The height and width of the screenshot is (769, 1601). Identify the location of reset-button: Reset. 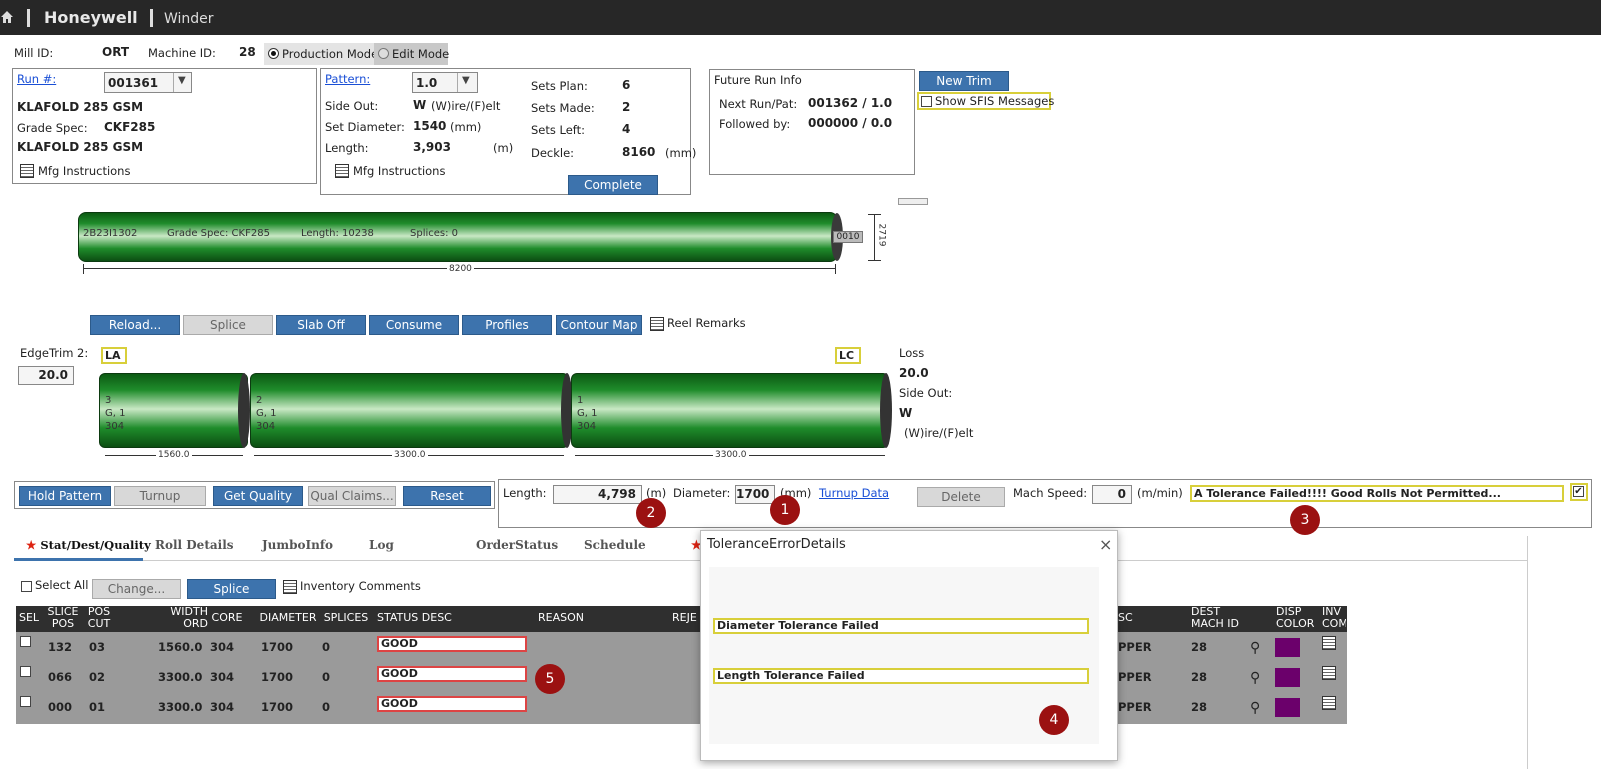
(447, 496).